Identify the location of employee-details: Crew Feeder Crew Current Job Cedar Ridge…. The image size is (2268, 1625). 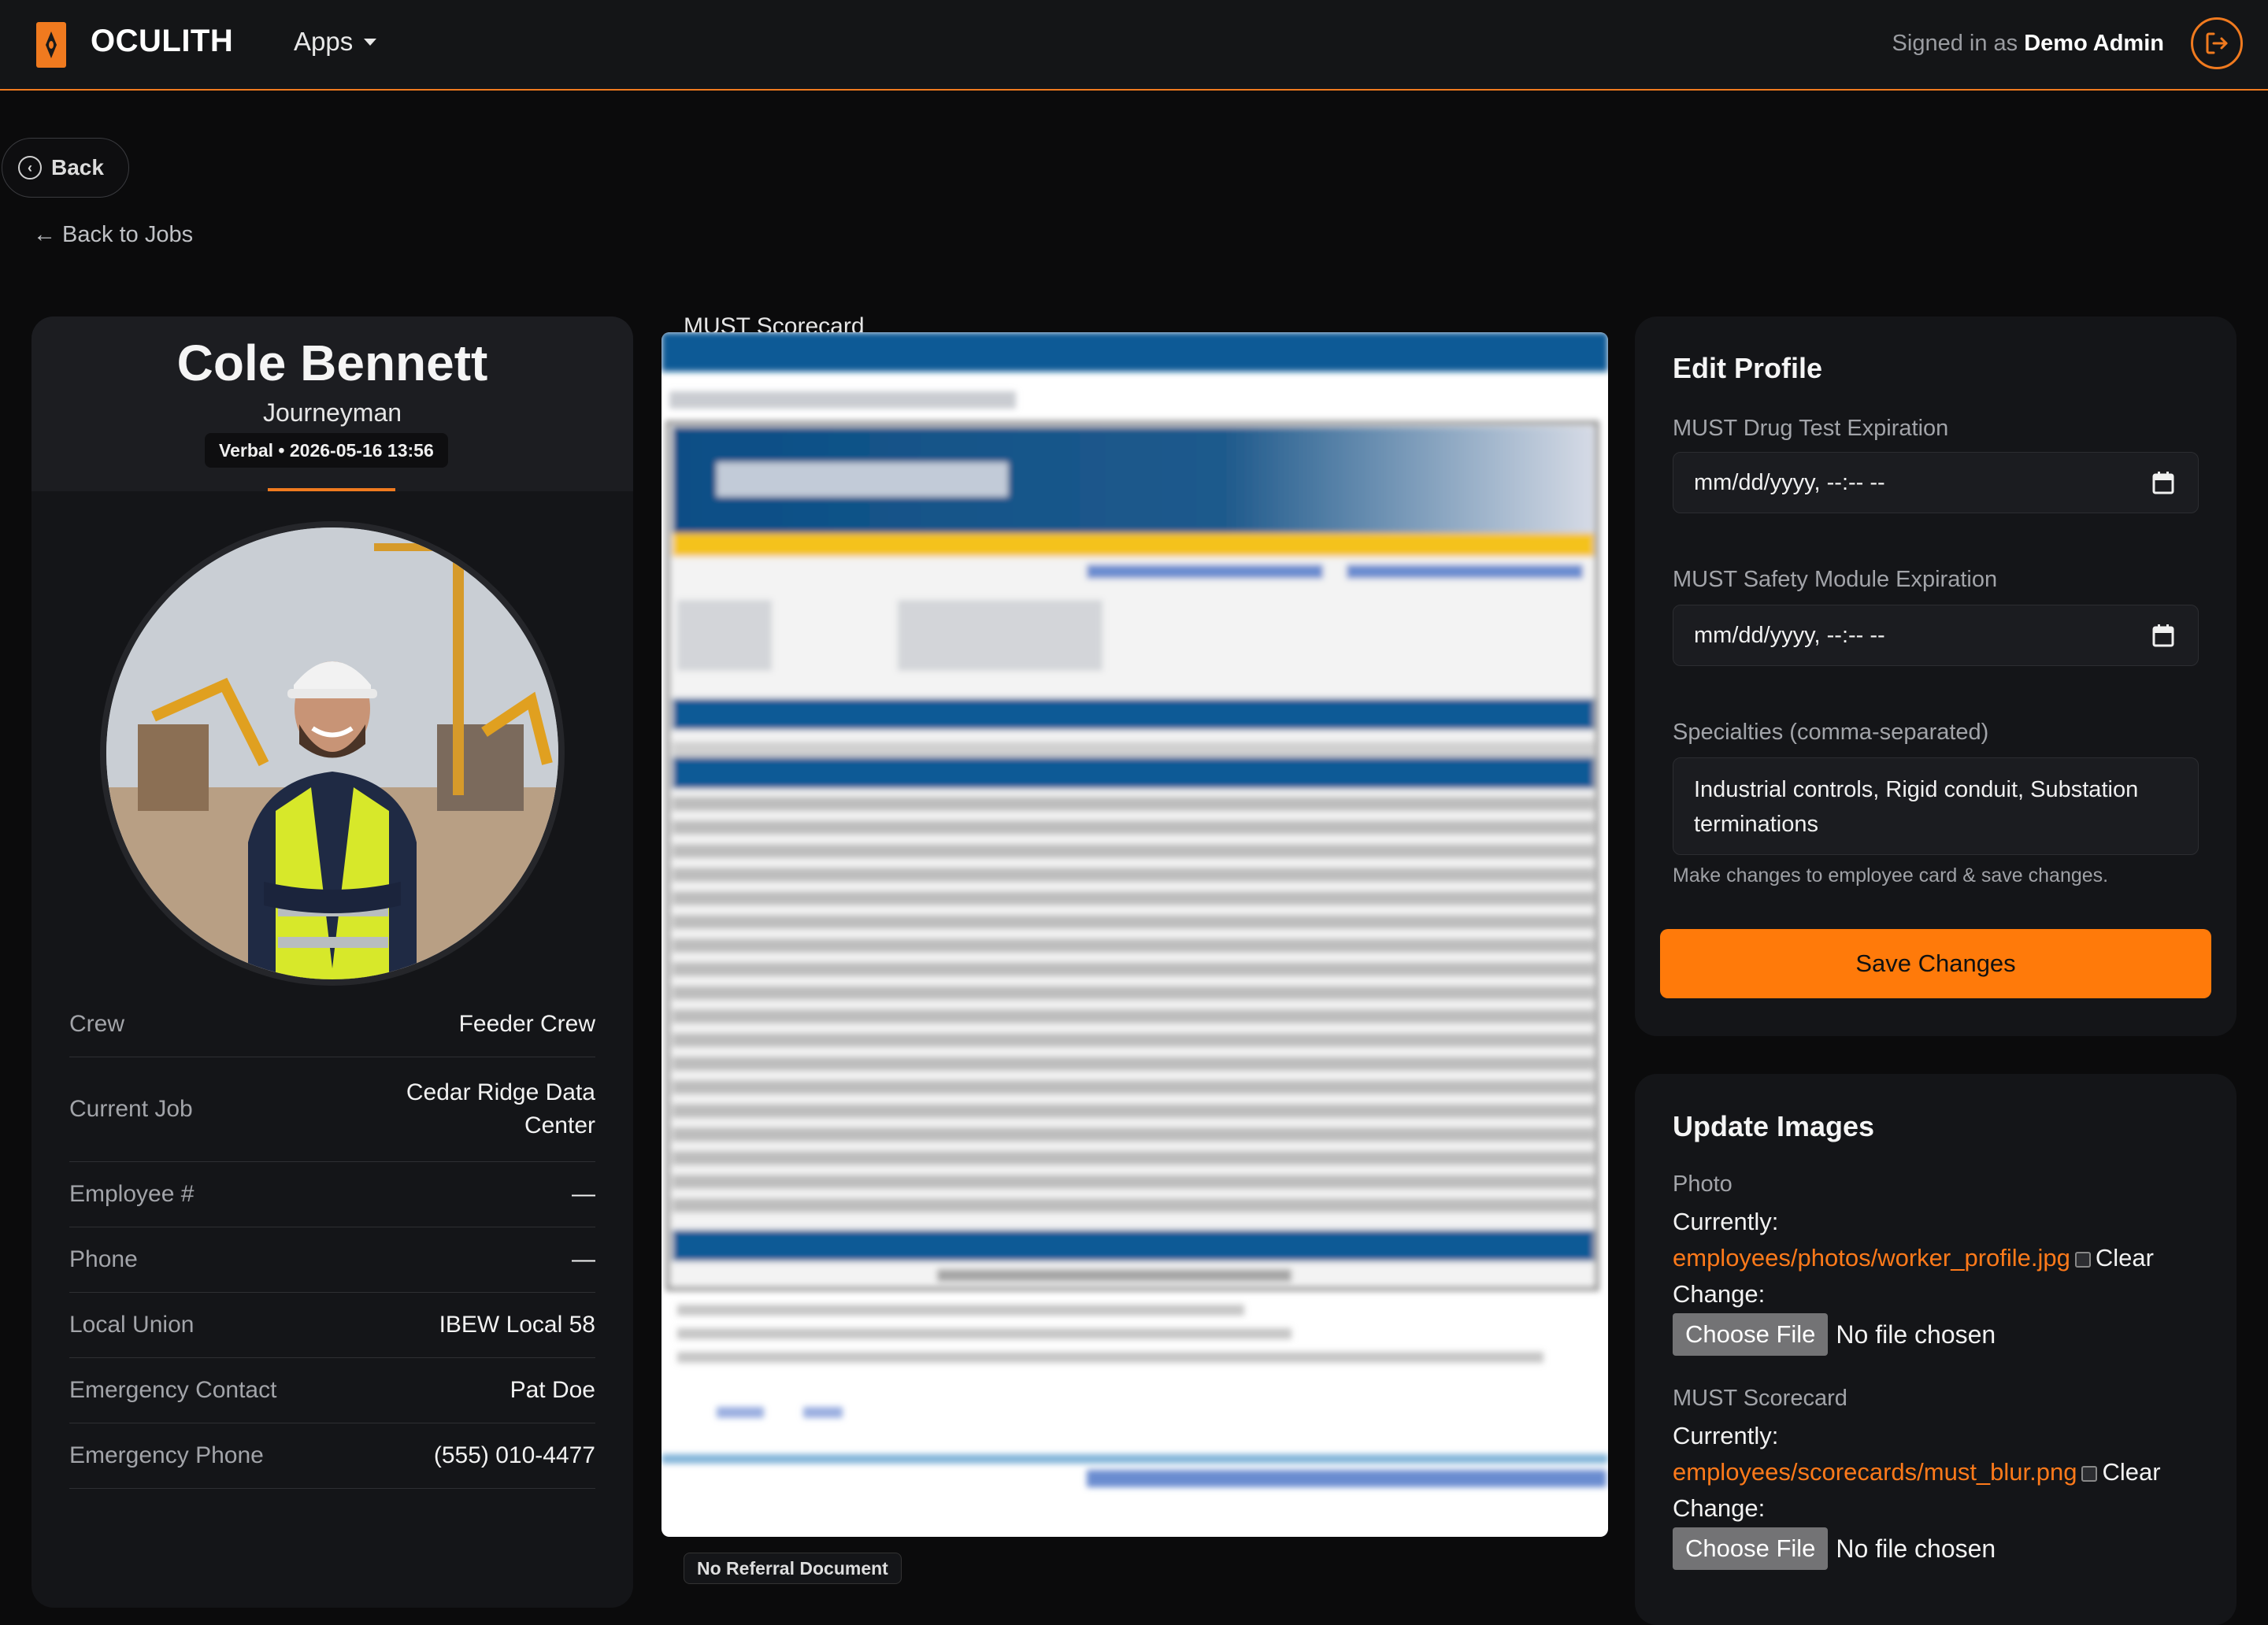
(332, 1240).